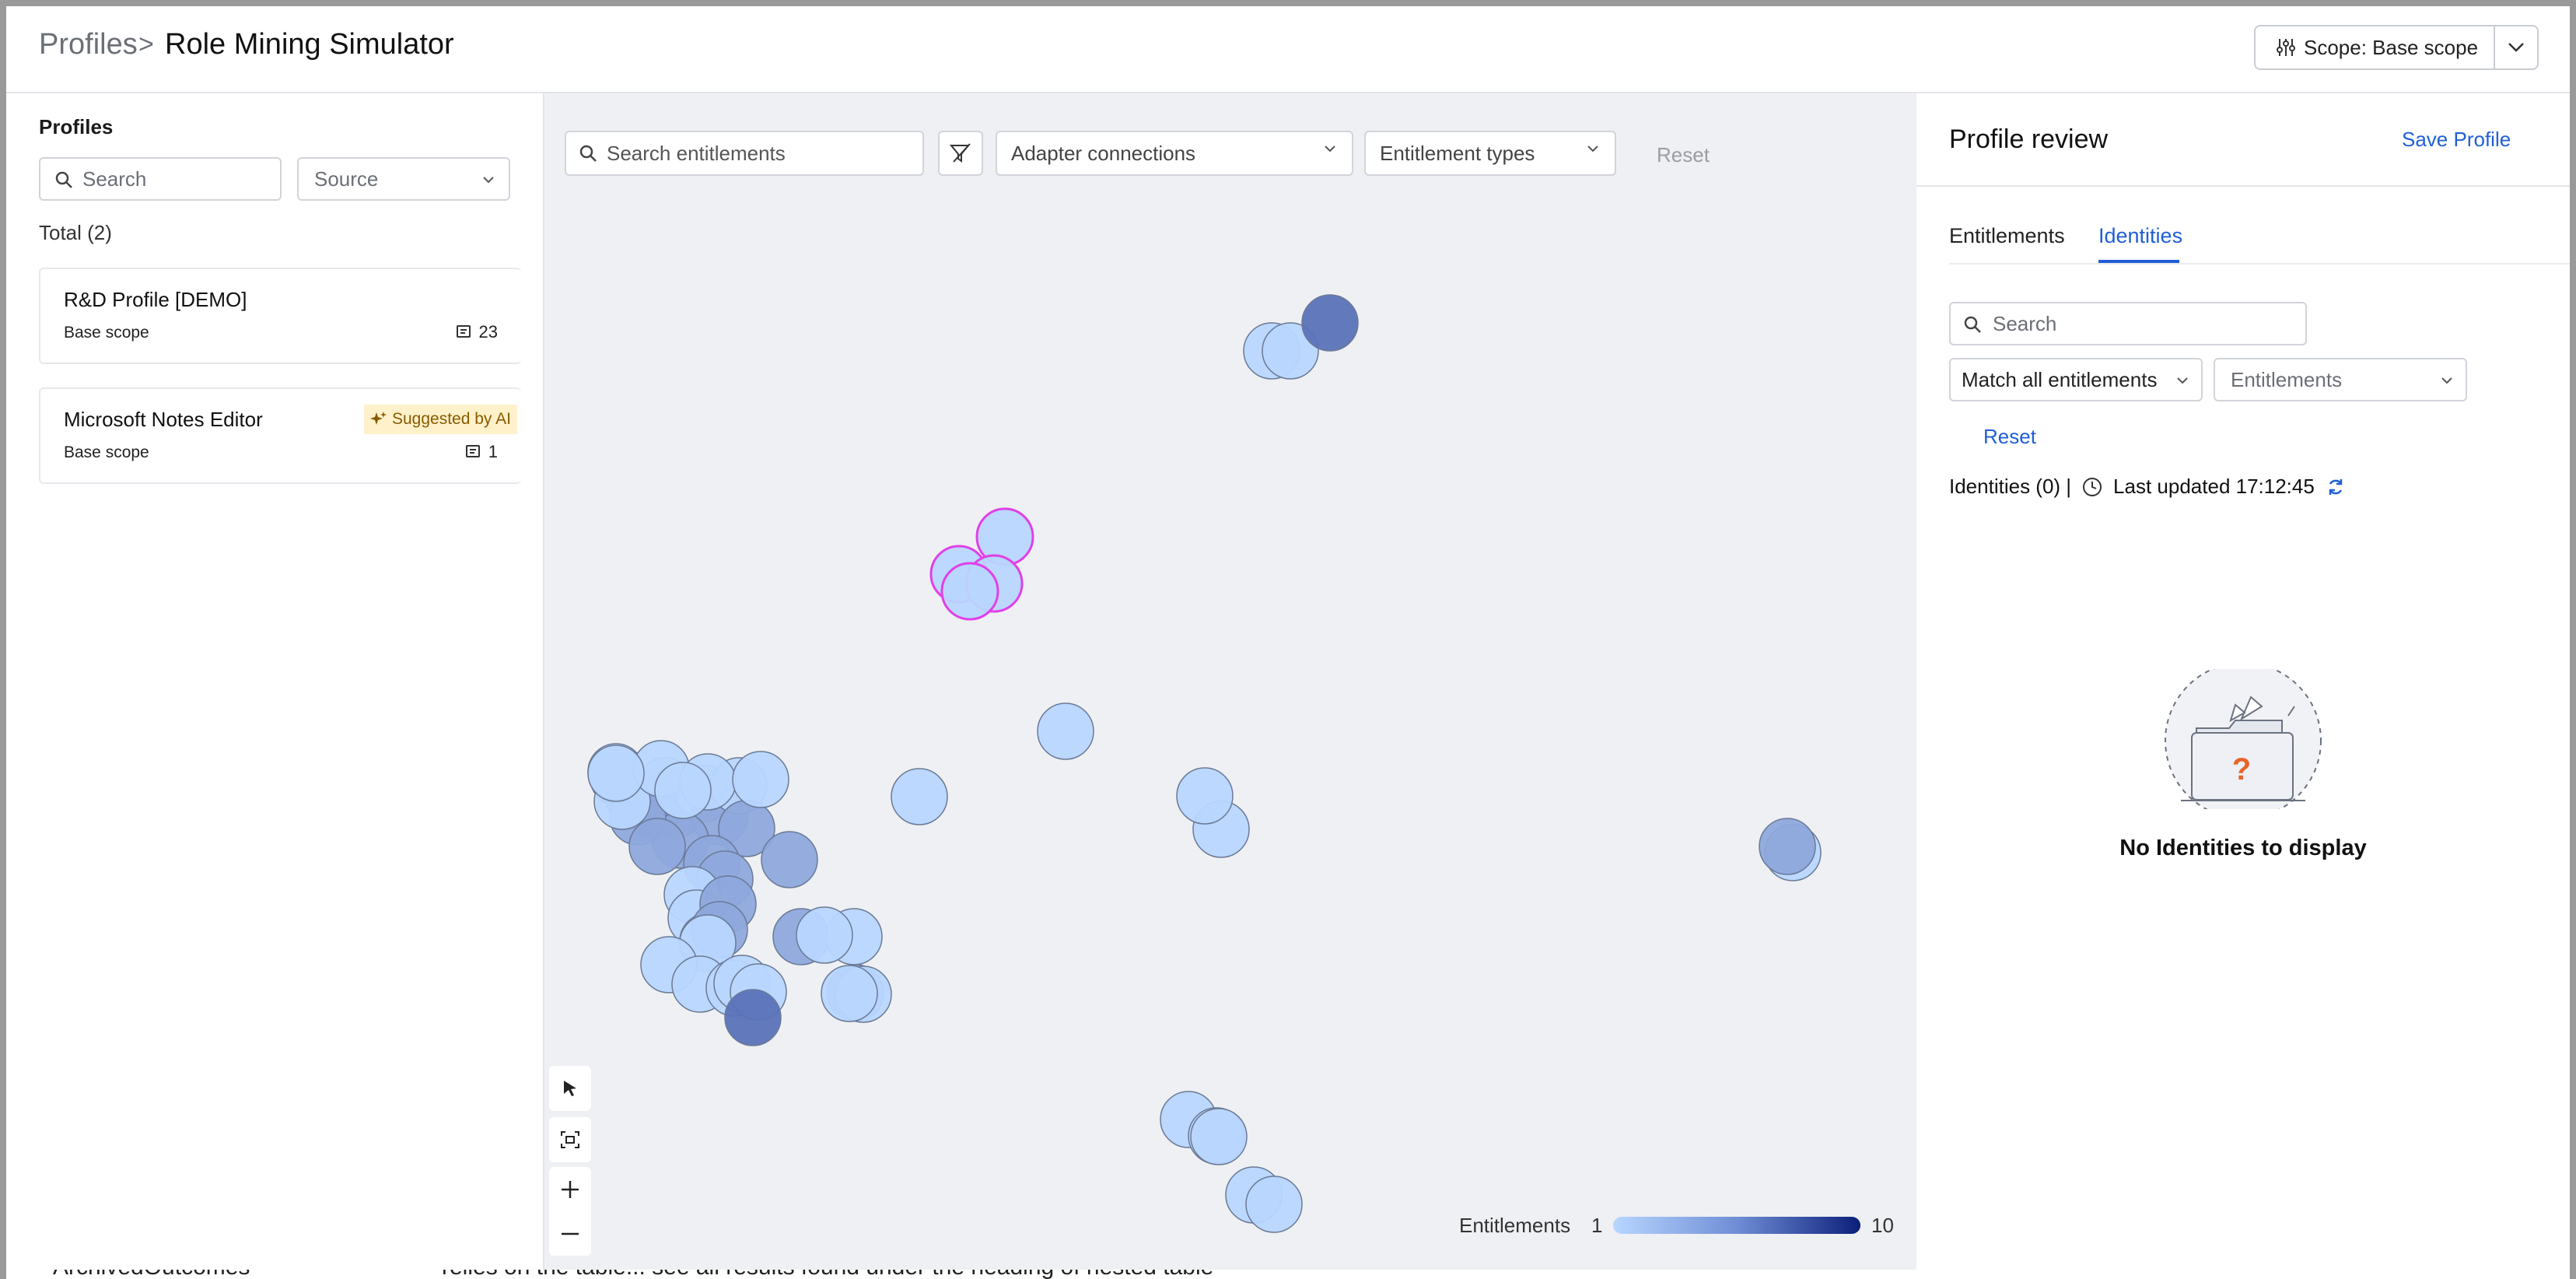 This screenshot has height=1279, width=2576. I want to click on identities-search-input: Search, so click(2128, 323).